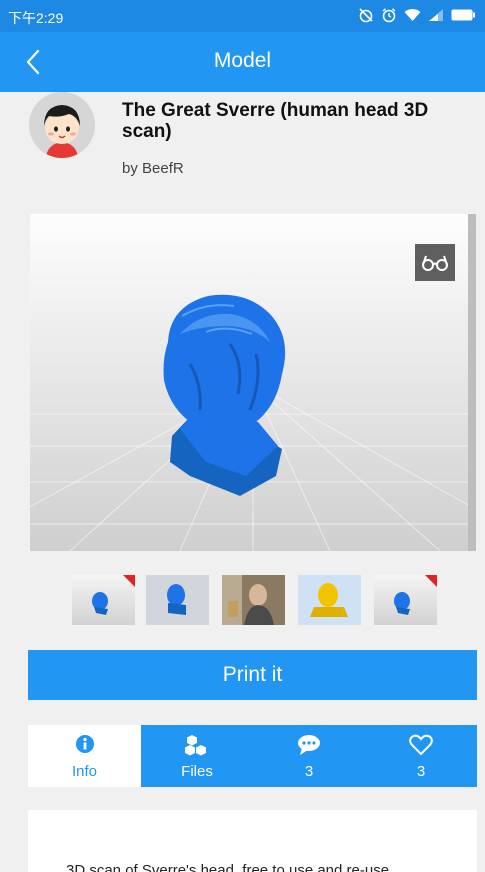 This screenshot has height=872, width=485. What do you see at coordinates (436, 15) in the screenshot?
I see `signal-icon` at bounding box center [436, 15].